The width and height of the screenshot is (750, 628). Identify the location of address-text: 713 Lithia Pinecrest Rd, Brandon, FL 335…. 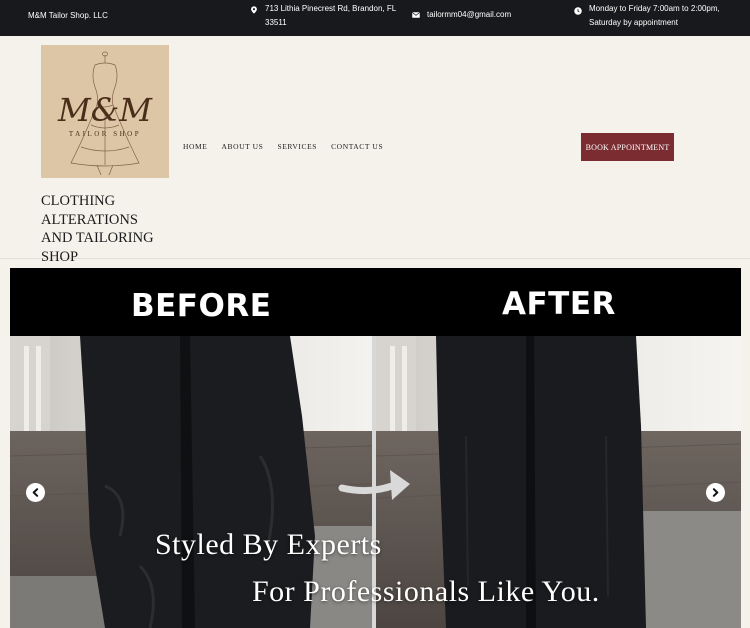
(330, 15).